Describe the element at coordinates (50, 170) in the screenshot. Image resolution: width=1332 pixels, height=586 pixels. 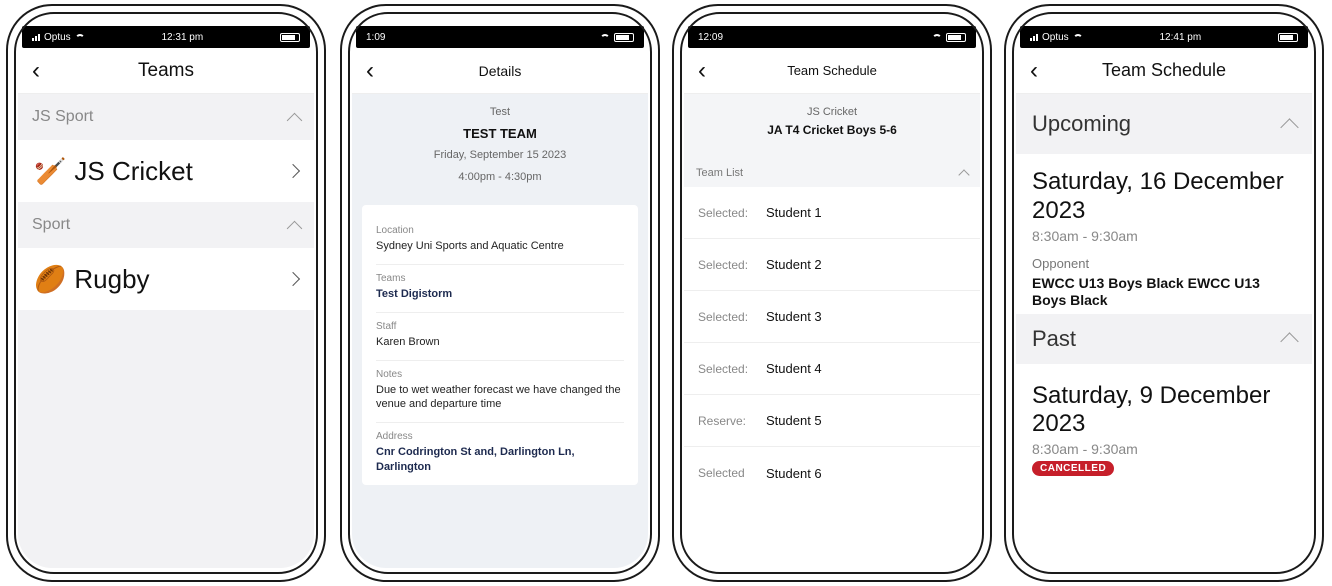
I see `cricket-bat-icon: 🏏` at that location.